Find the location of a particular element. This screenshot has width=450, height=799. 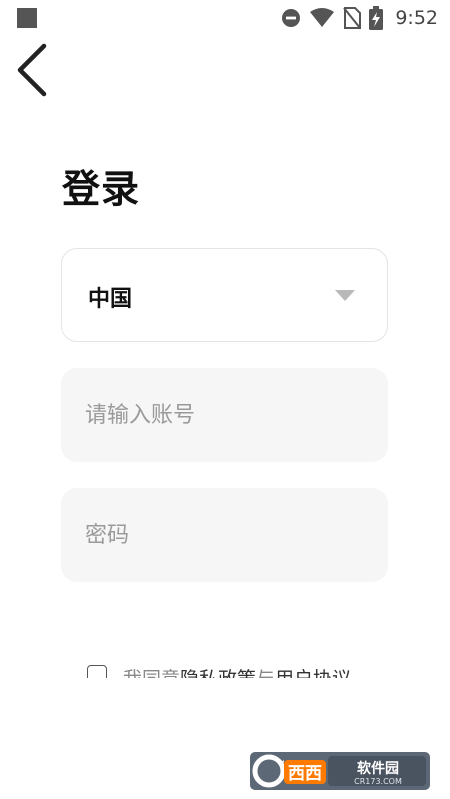

chevron-left-icon is located at coordinates (32, 70).